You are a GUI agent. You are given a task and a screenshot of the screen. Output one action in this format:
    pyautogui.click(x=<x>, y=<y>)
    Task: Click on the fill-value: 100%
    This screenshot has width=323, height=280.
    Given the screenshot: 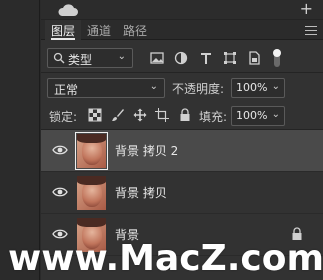 What is the action you would take?
    pyautogui.click(x=252, y=115)
    